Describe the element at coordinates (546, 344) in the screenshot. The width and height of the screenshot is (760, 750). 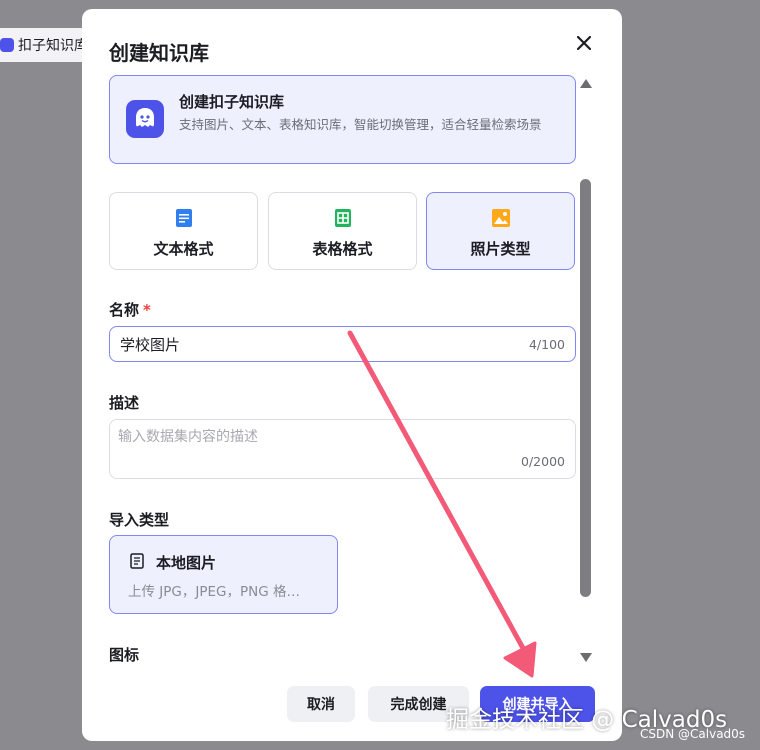
I see `name-char-counter: 4/100` at that location.